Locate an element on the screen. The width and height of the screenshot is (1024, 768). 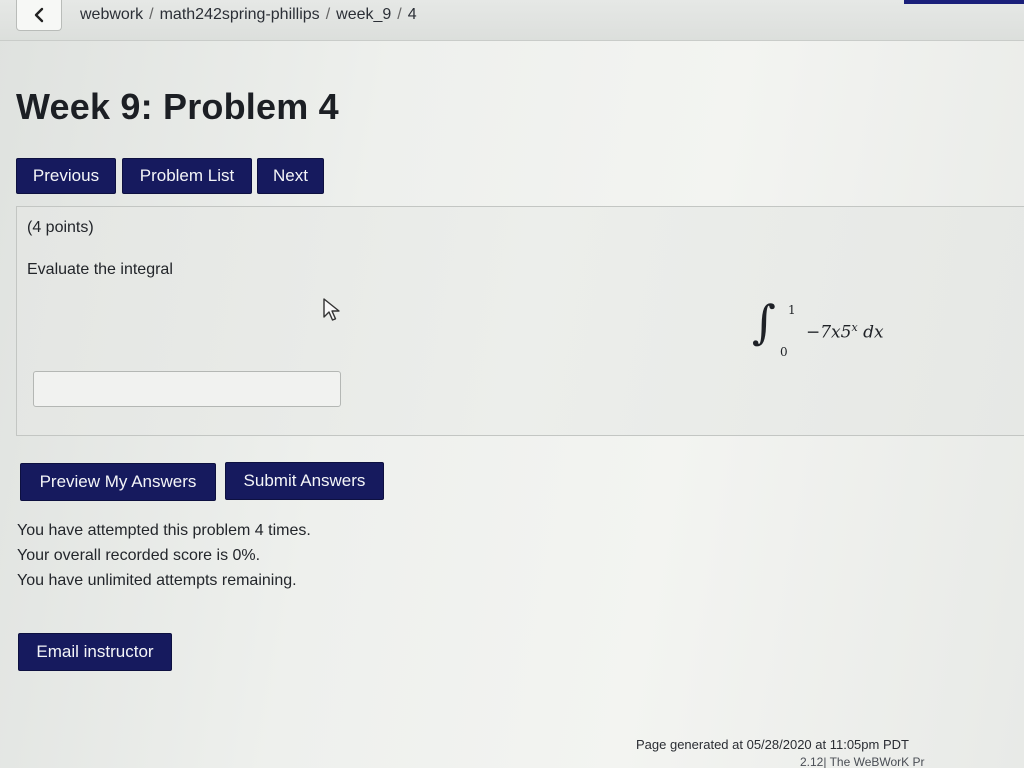
submit-answers-button: Submit Answers is located at coordinates (304, 481).